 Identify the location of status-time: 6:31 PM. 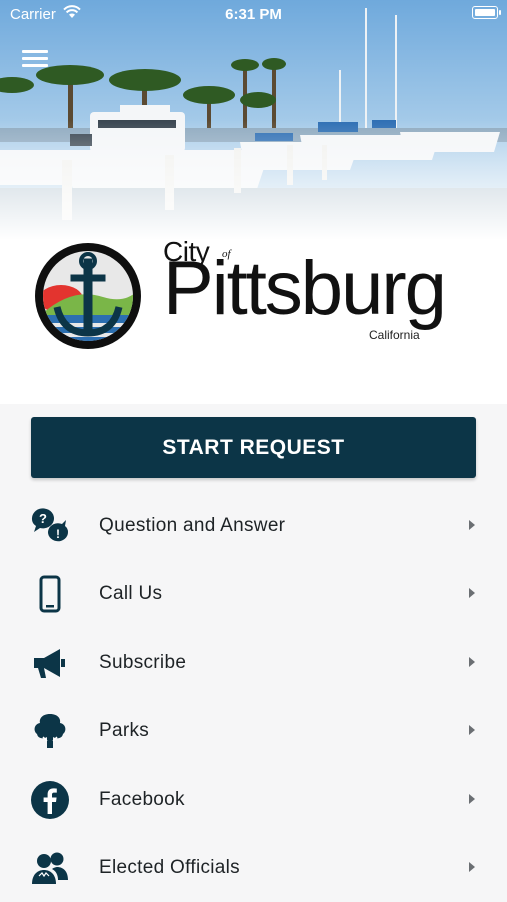
(253, 14).